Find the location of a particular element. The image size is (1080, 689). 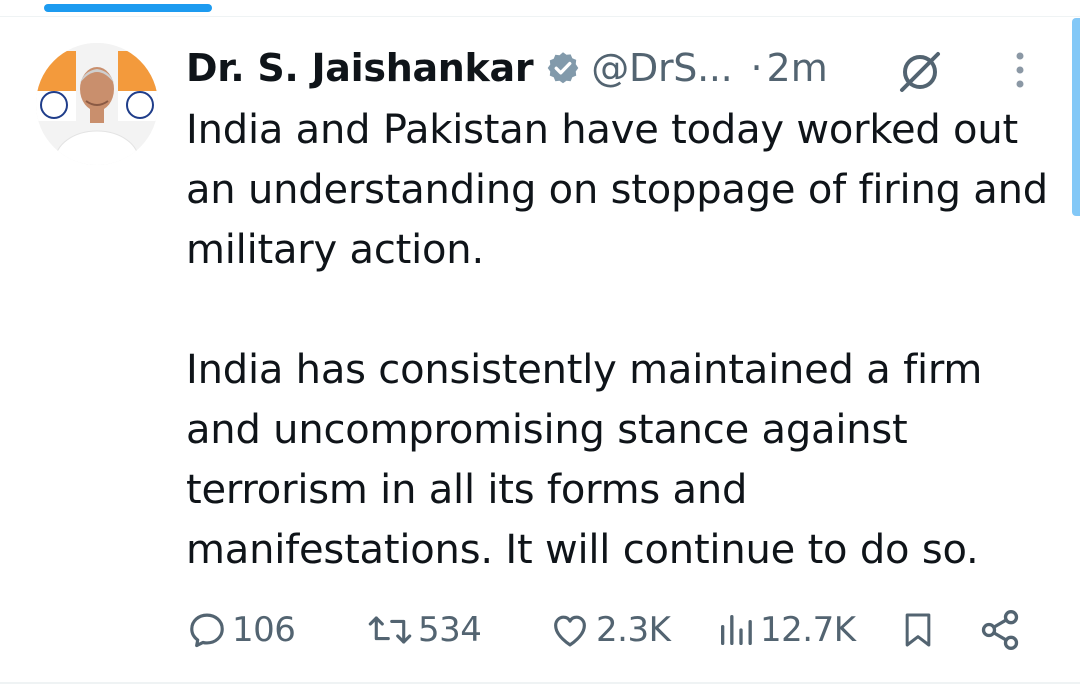

avatar is located at coordinates (97, 104).